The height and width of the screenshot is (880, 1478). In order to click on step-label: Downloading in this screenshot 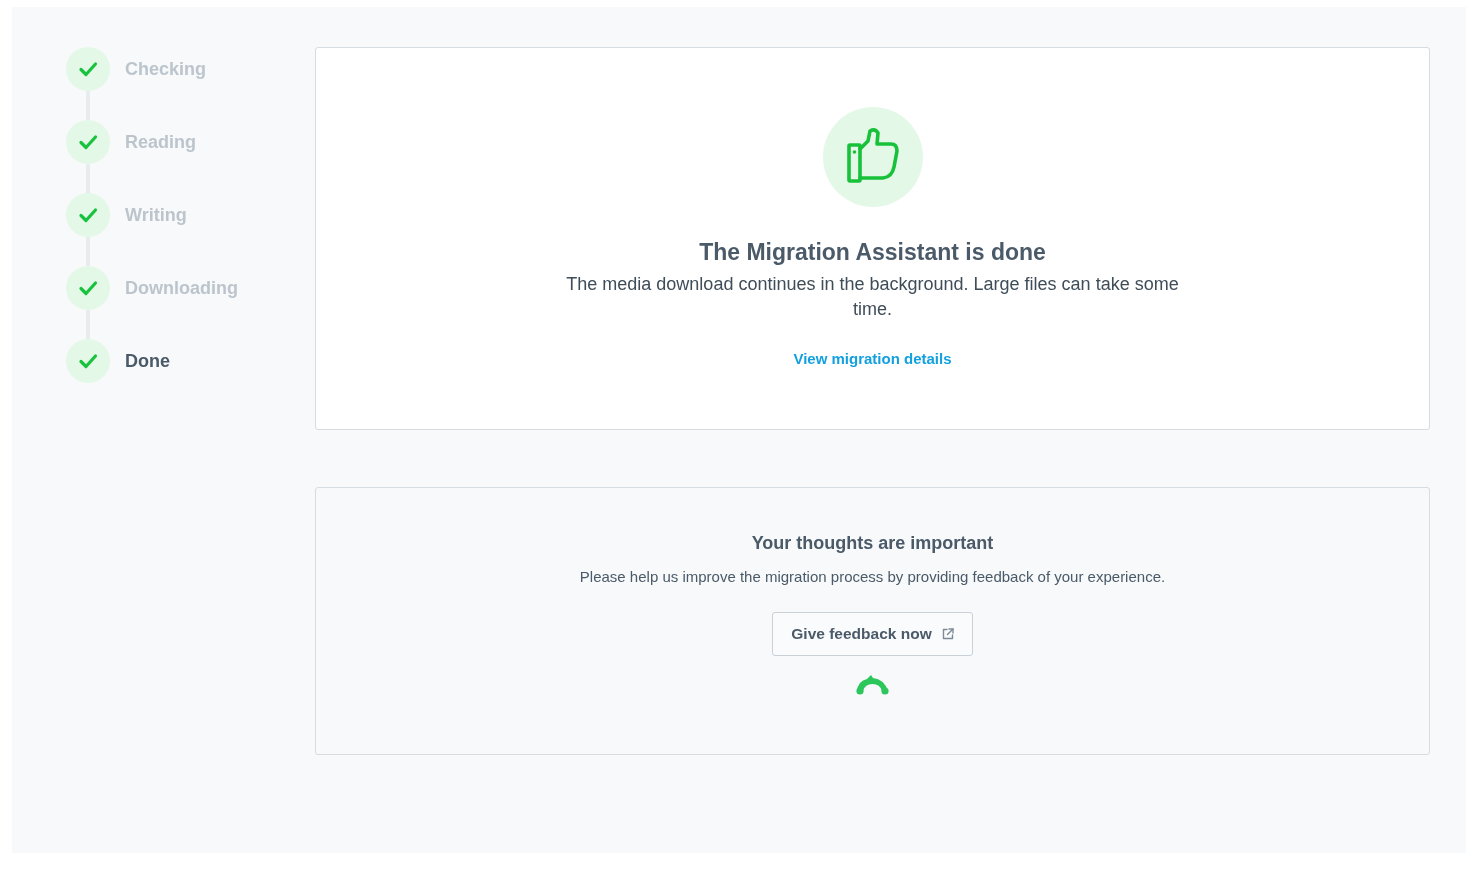, I will do `click(181, 288)`.